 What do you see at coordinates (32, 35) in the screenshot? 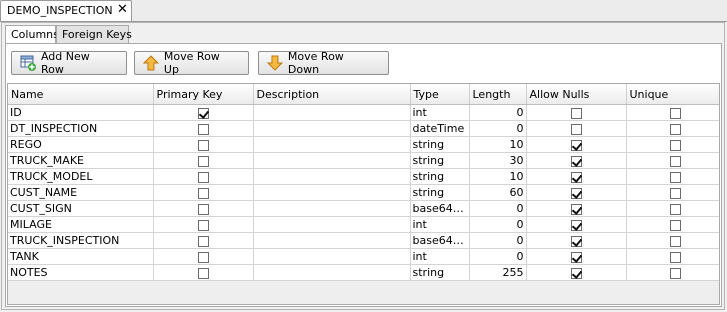
I see `tab-columns: Columns` at bounding box center [32, 35].